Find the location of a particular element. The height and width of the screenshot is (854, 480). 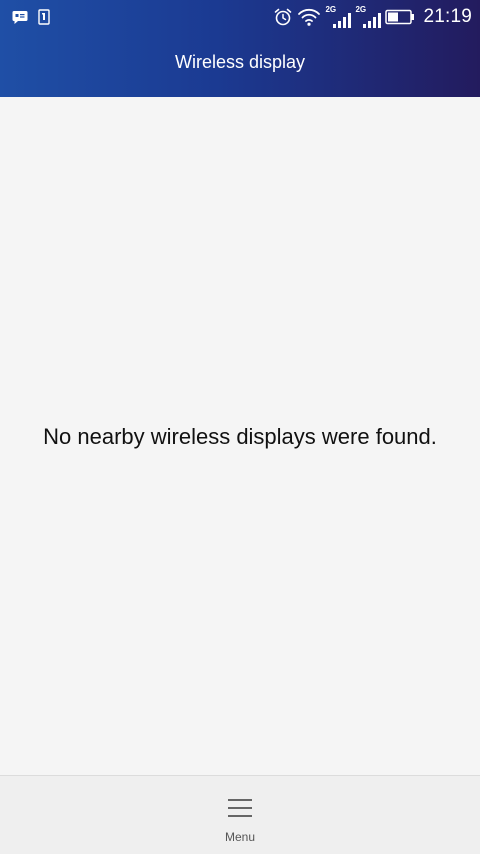

wifi-icon is located at coordinates (309, 17).